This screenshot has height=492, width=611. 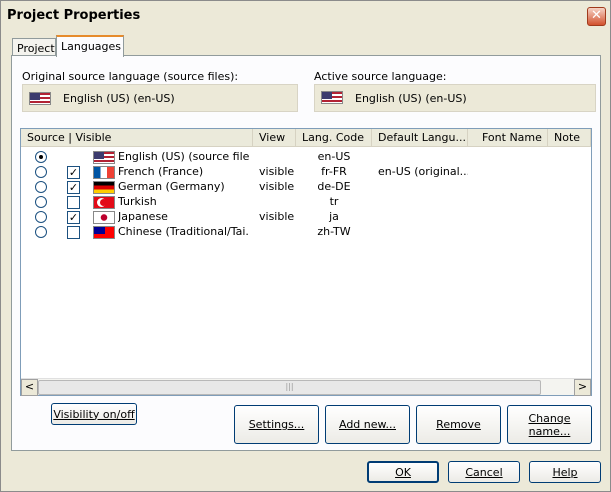 I want to click on language-name: Turkish, so click(x=137, y=201).